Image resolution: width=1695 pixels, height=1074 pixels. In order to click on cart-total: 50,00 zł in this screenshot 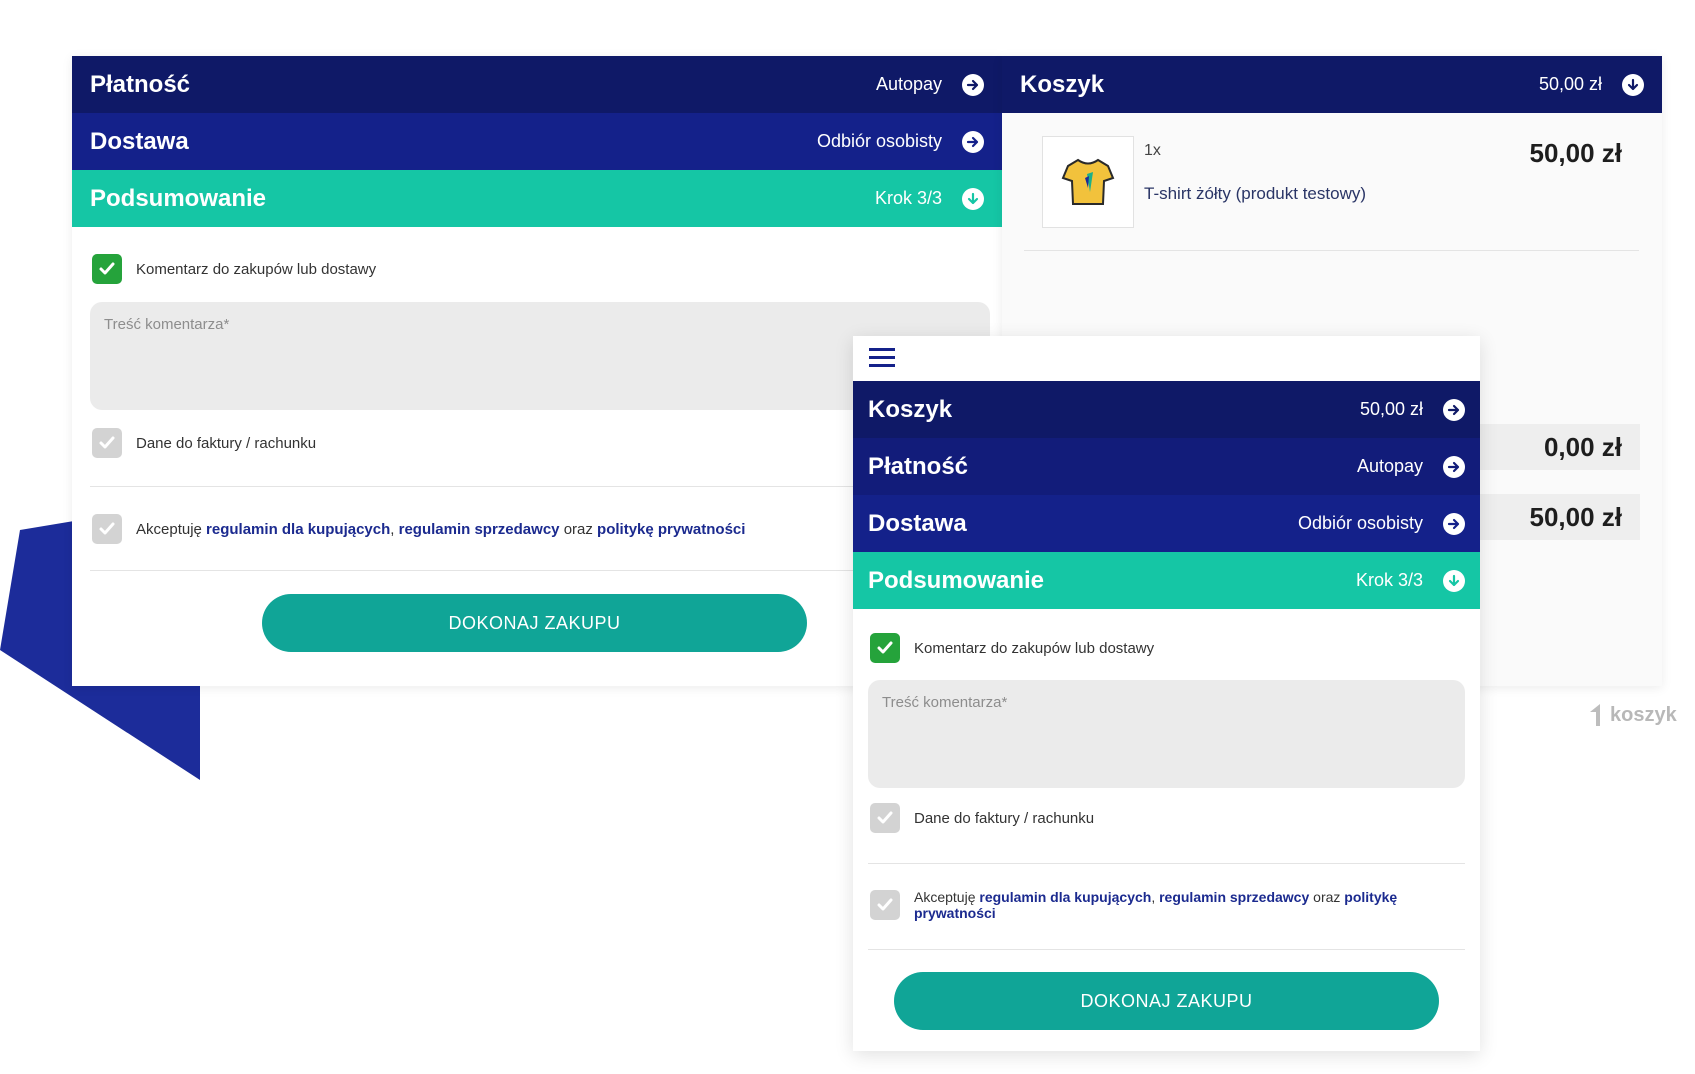, I will do `click(1570, 84)`.